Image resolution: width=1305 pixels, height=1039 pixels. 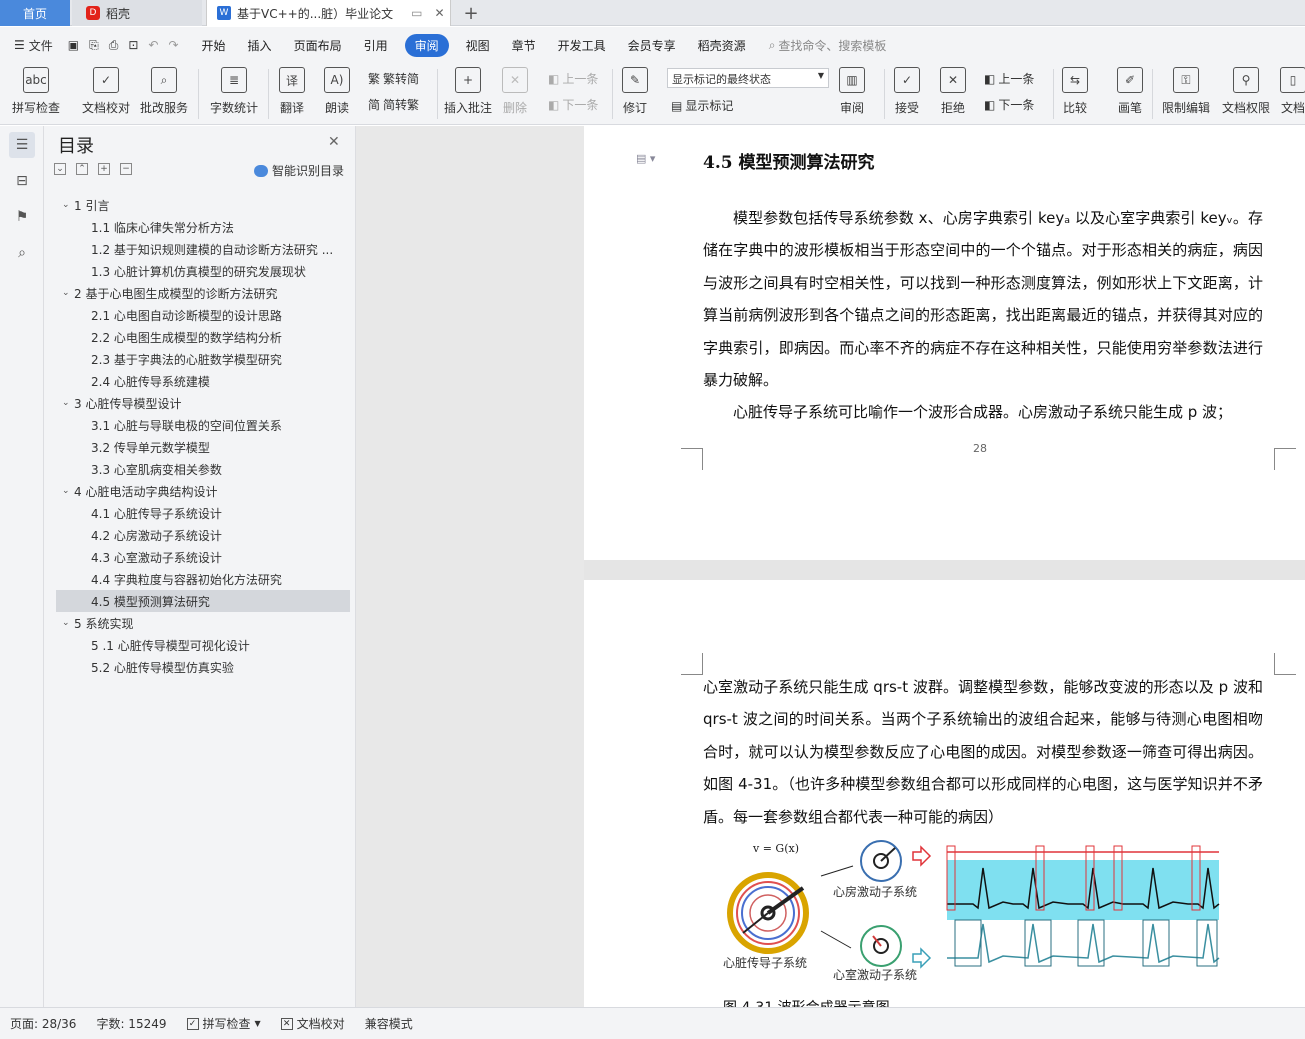 What do you see at coordinates (114, 45) in the screenshot?
I see `print-icon: ⎙` at bounding box center [114, 45].